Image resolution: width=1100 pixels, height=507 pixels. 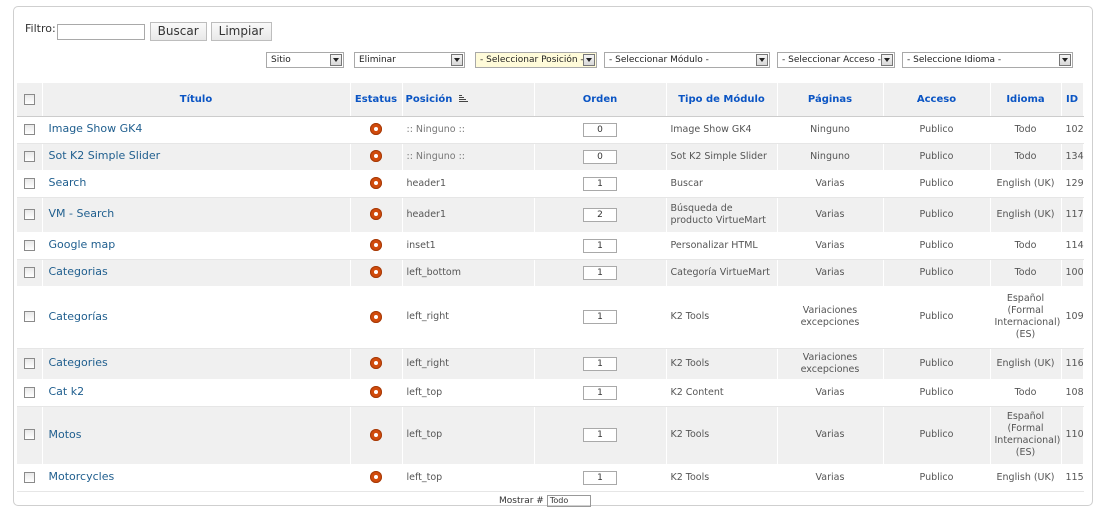 I want to click on module-title-link: Motos, so click(x=65, y=434).